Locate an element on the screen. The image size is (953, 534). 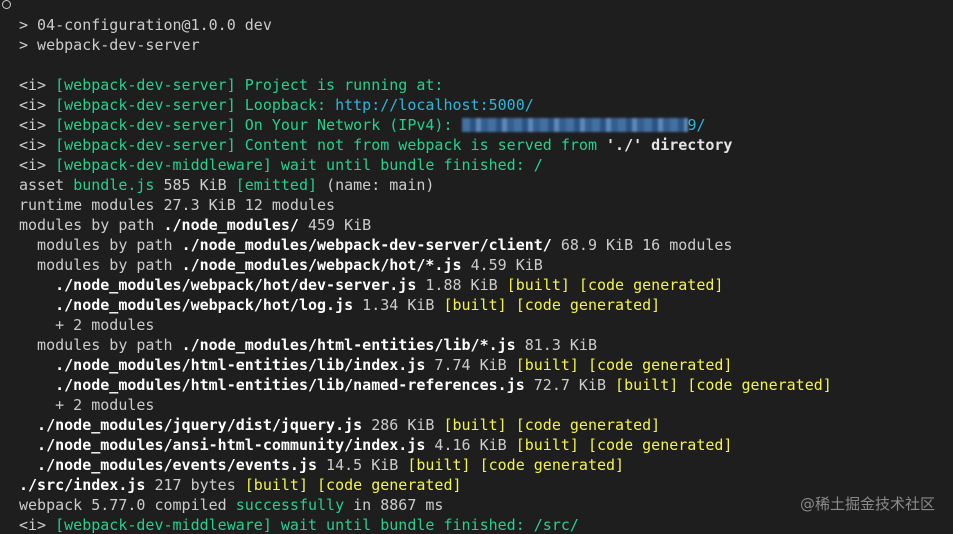
module-size: 7.74 KiB is located at coordinates (470, 365).